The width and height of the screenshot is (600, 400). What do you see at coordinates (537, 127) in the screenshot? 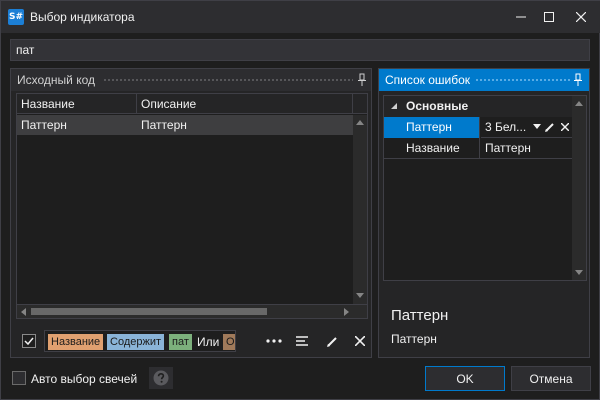
I see `dropdown-icon` at bounding box center [537, 127].